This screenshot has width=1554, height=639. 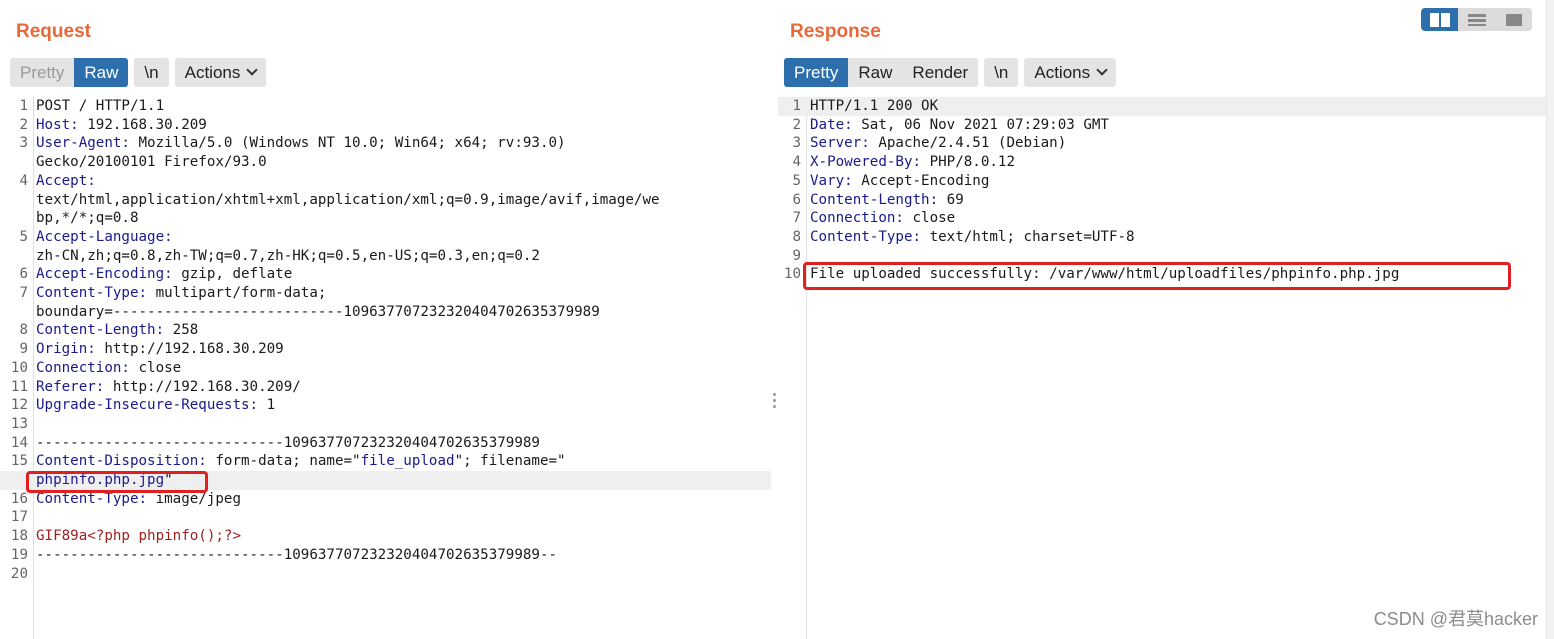 What do you see at coordinates (968, 162) in the screenshot?
I see `header-value: PHP/8.0.12` at bounding box center [968, 162].